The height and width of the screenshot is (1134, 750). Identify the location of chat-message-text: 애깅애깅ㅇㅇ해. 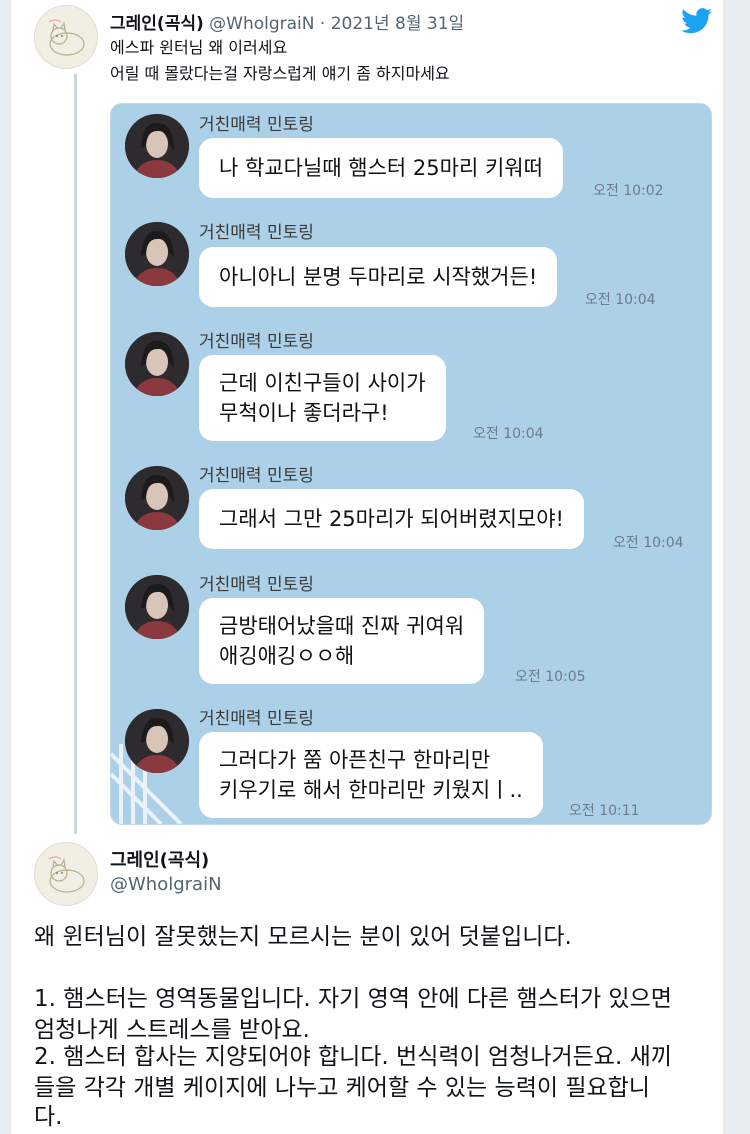
(287, 656).